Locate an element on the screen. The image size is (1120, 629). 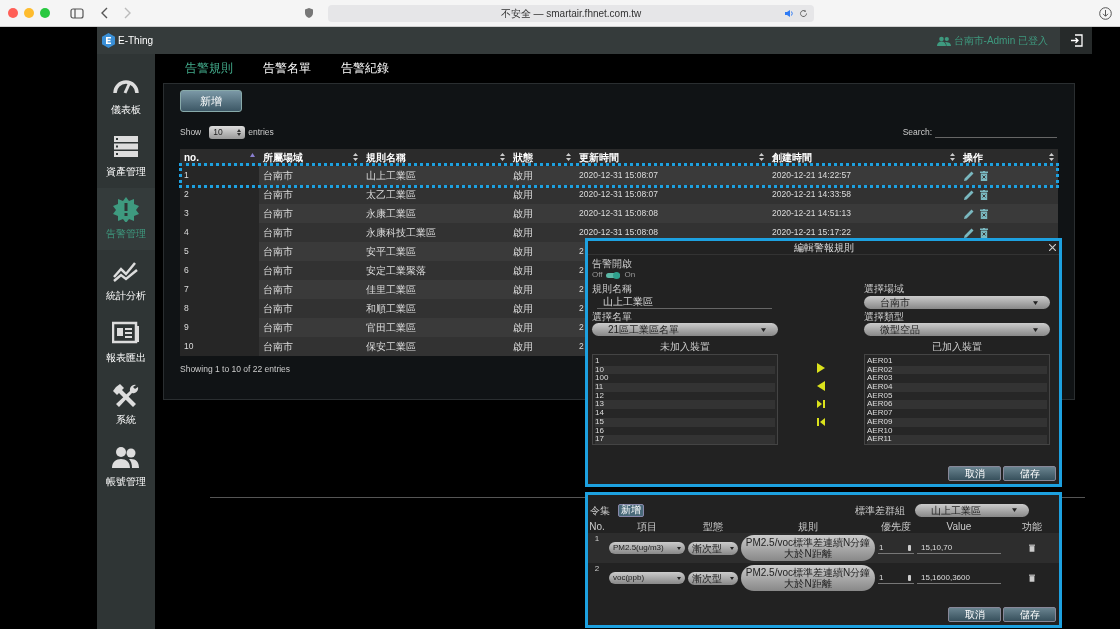
list-item: 10 is located at coordinates (685, 370).